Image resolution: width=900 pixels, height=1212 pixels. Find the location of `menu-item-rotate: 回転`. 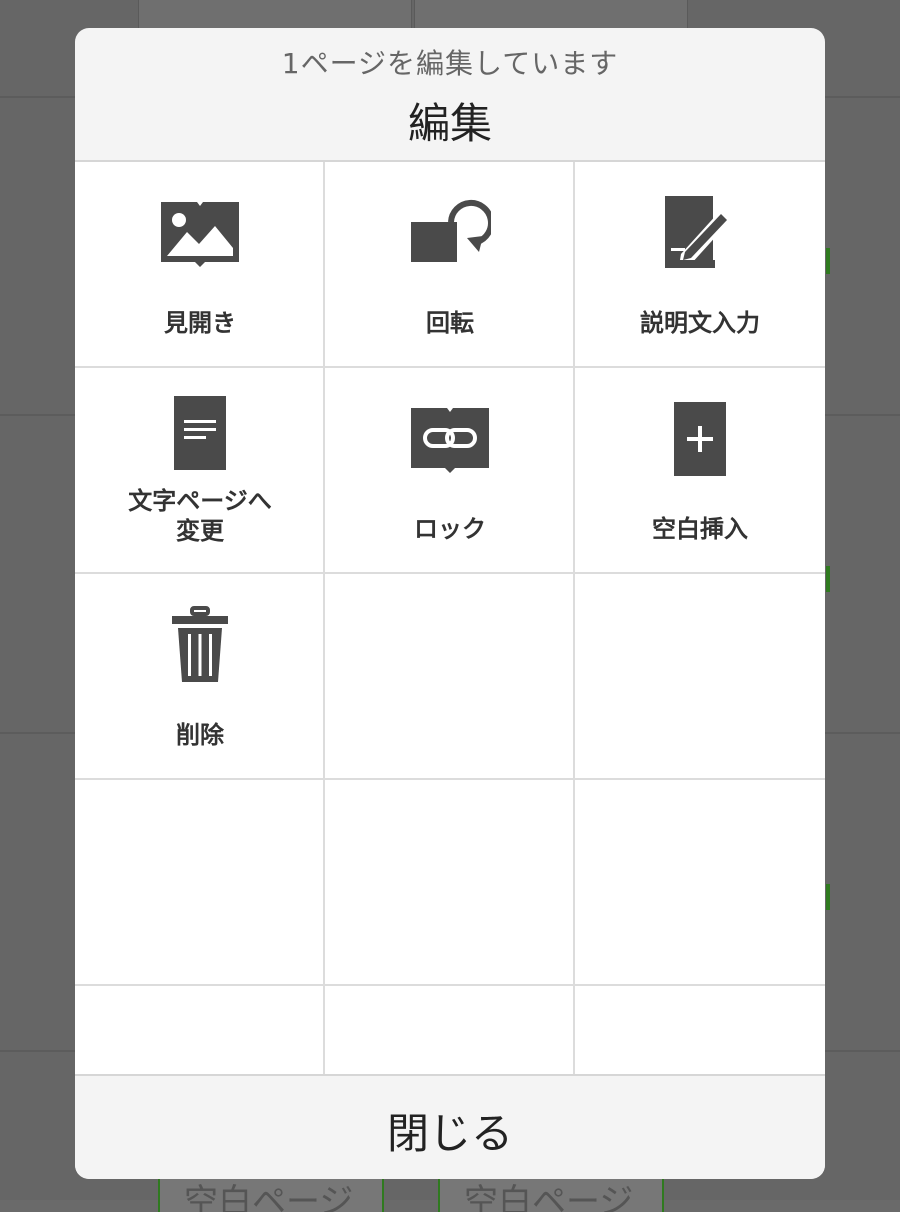

menu-item-rotate: 回転 is located at coordinates (450, 265).